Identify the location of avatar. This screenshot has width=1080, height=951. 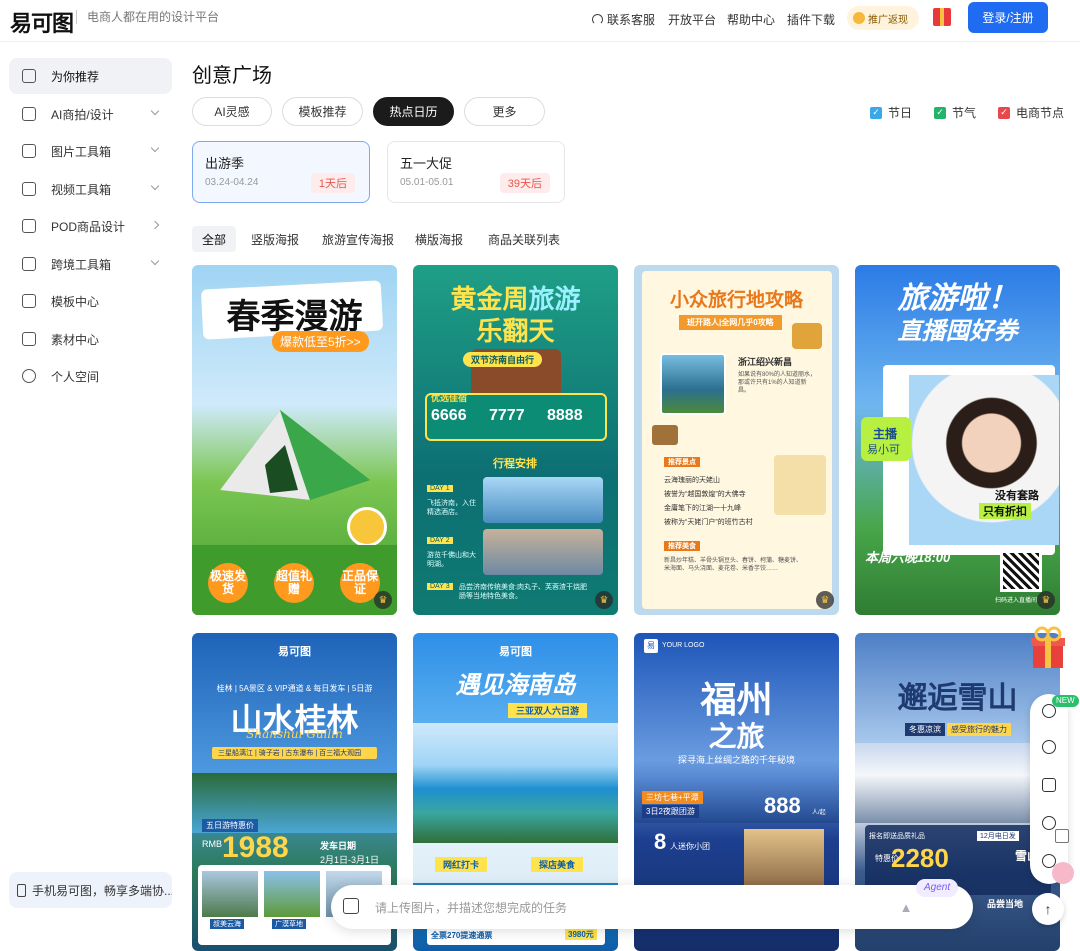
(1063, 873).